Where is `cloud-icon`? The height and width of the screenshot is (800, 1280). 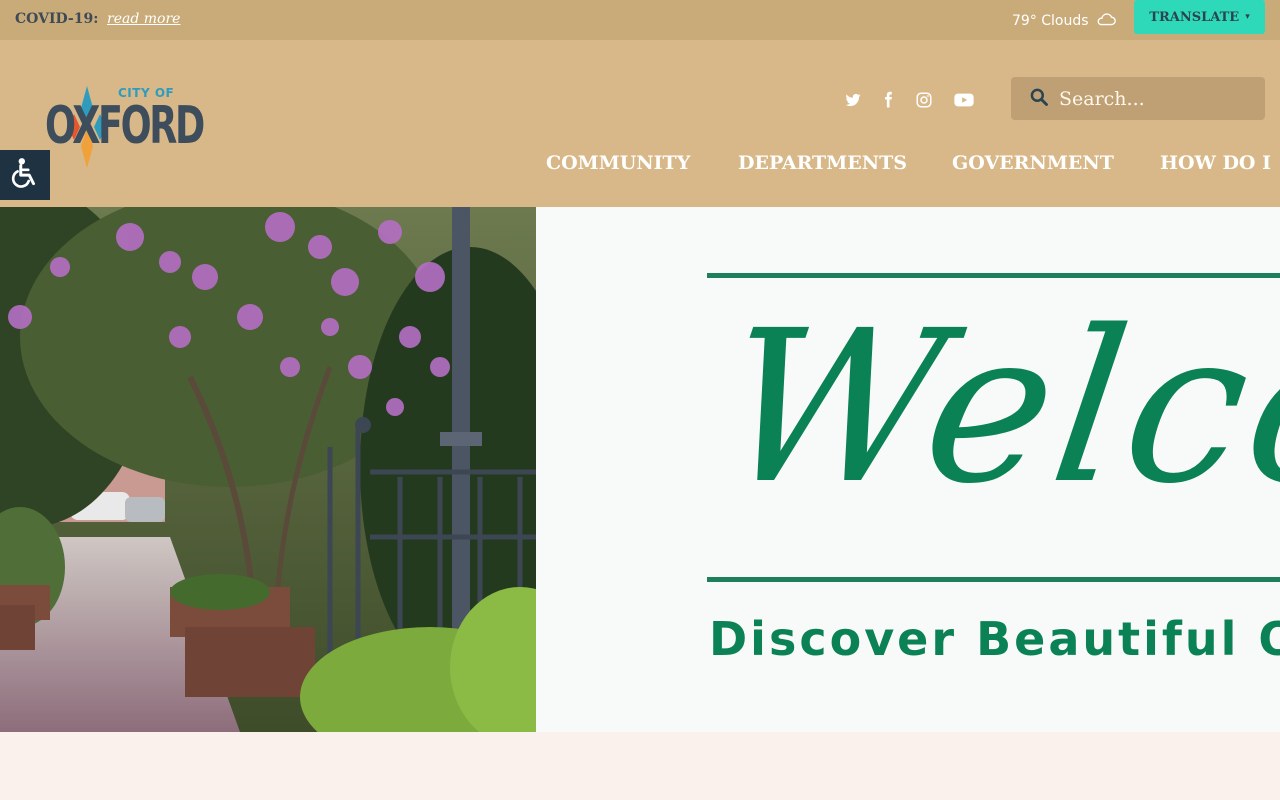
cloud-icon is located at coordinates (1106, 21).